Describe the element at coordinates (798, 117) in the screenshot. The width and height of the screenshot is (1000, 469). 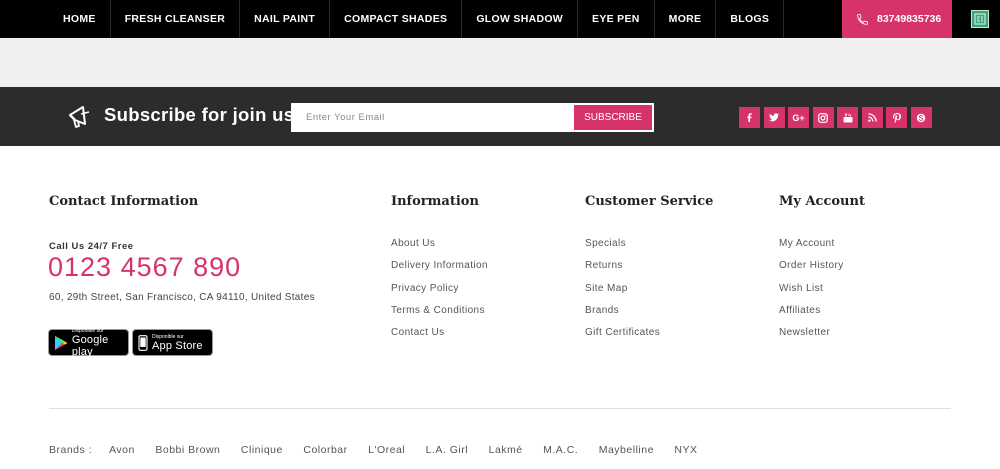
I see `google-plus-icon: G+` at that location.